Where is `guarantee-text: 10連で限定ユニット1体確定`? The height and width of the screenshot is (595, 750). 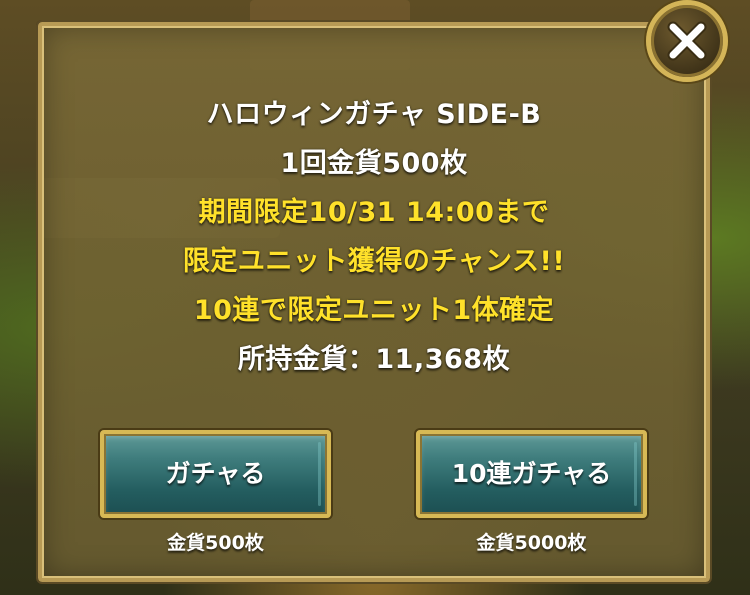
guarantee-text: 10連で限定ユニット1体確定 is located at coordinates (374, 310).